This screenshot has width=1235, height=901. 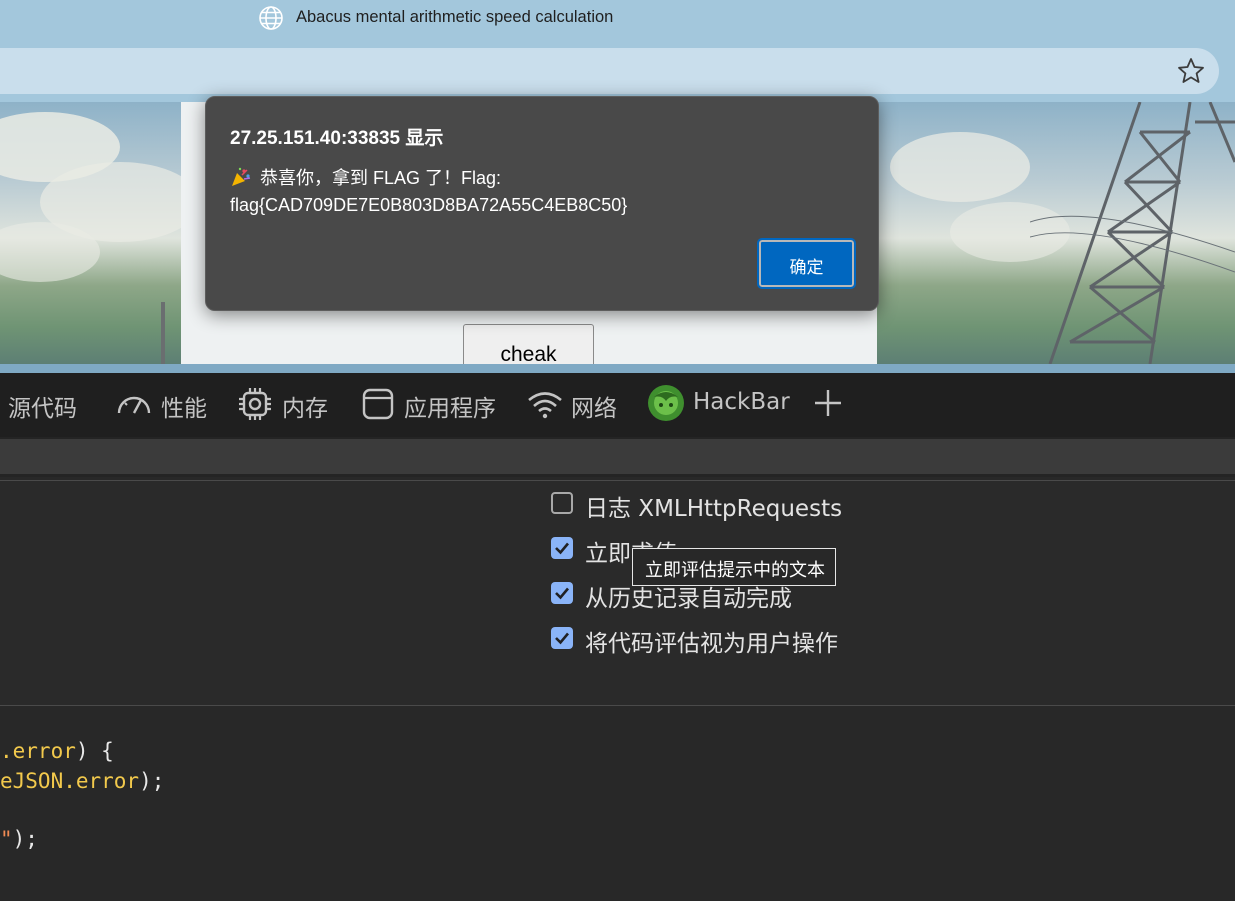 What do you see at coordinates (617, 405) in the screenshot?
I see `devtools-tab-bar: 源代码 性能 内存 应用程序 网络 HackBar` at bounding box center [617, 405].